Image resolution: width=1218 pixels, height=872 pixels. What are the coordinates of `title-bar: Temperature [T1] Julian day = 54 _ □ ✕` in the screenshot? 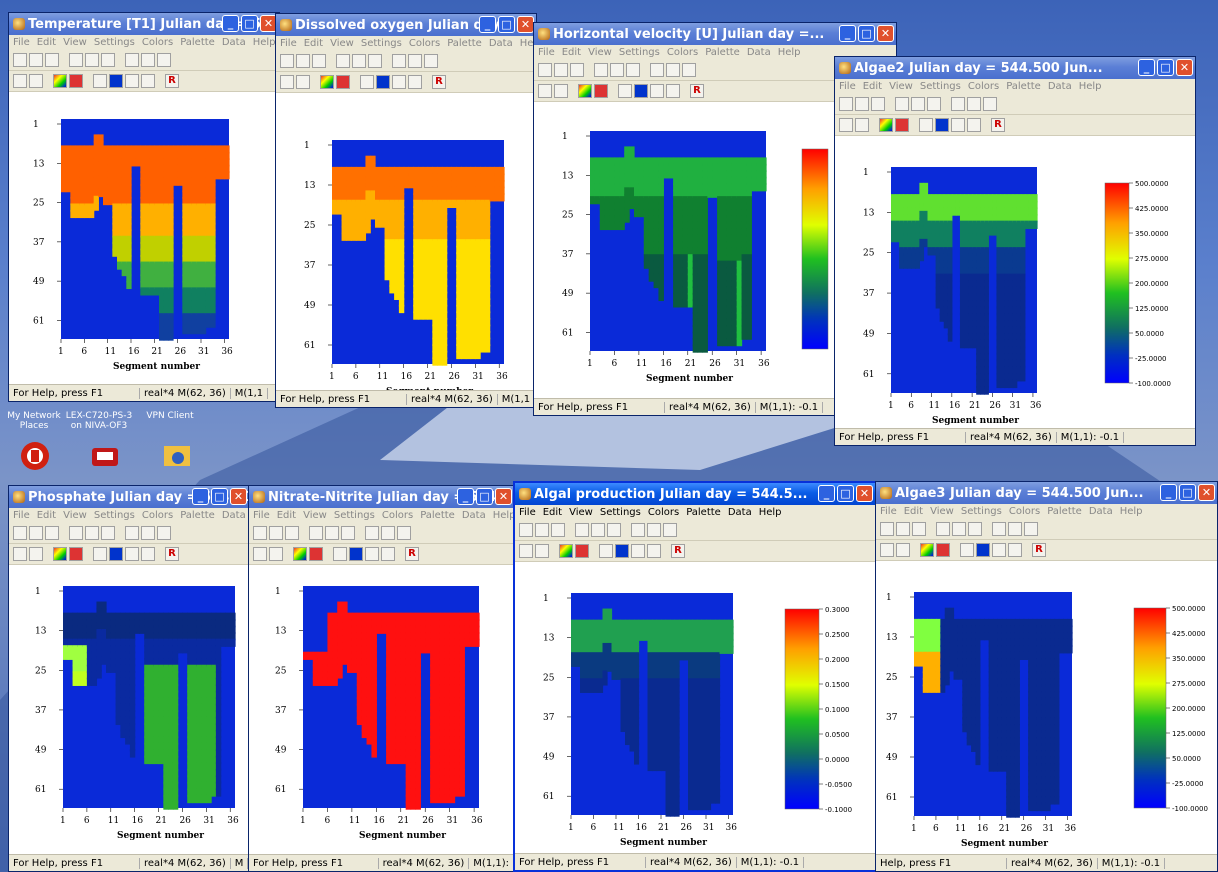 It's located at (144, 24).